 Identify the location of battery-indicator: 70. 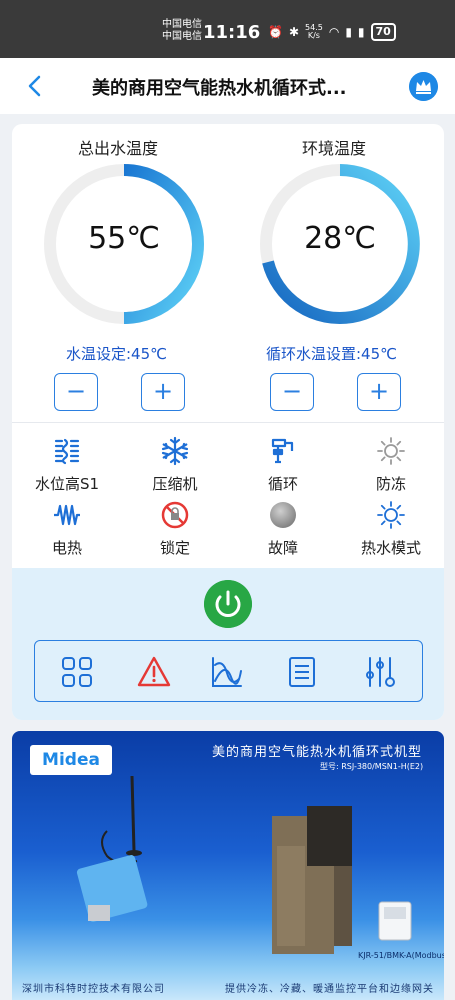
(383, 32).